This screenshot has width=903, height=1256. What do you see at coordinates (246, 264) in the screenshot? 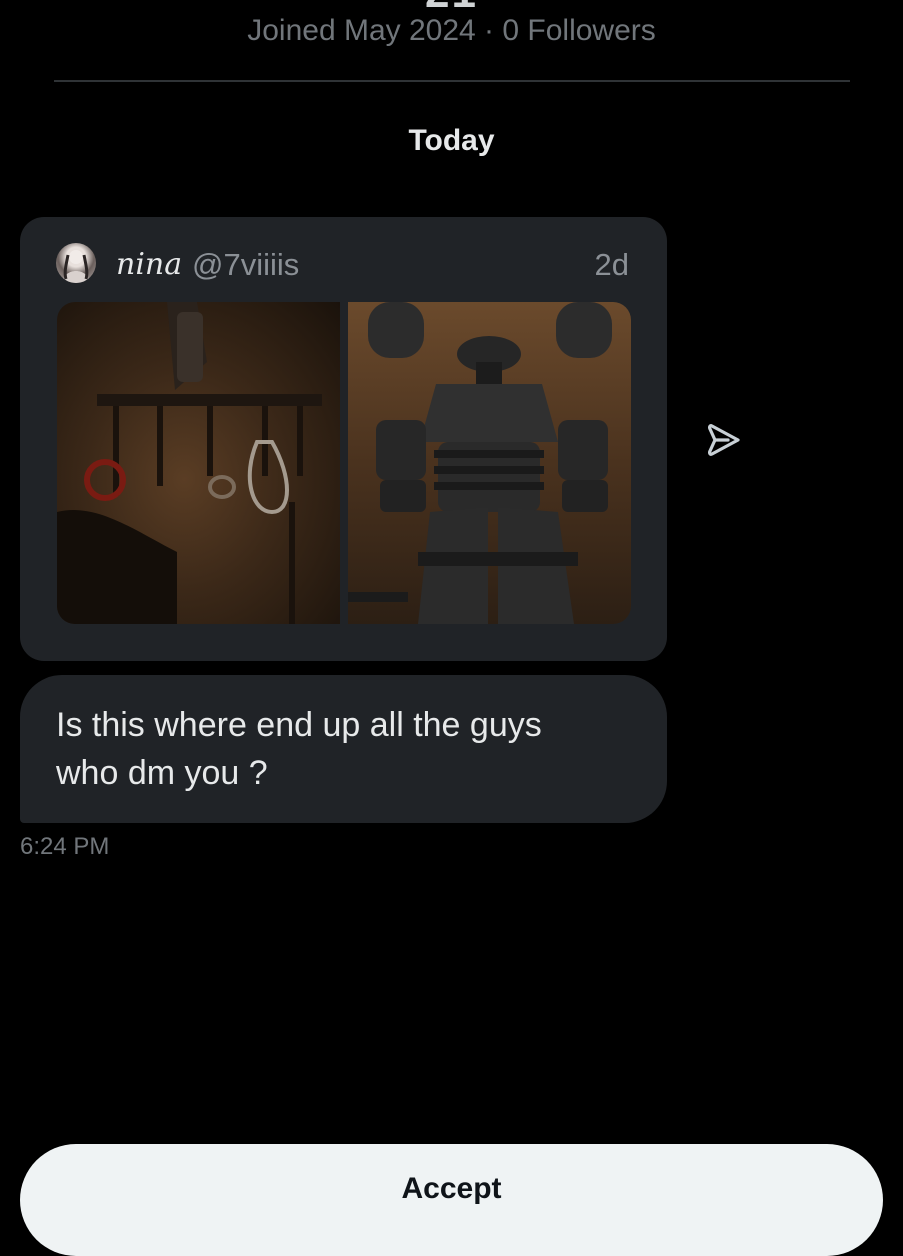
I see `author-handle: @7viiiis` at bounding box center [246, 264].